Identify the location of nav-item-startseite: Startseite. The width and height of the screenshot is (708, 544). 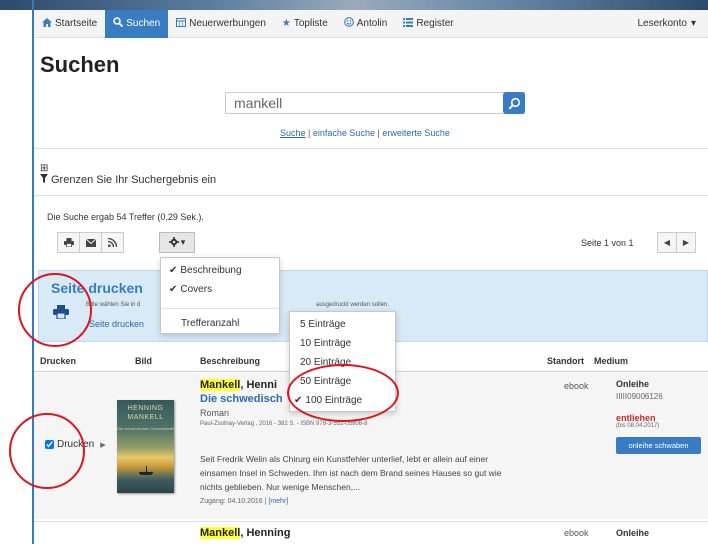
(69, 24).